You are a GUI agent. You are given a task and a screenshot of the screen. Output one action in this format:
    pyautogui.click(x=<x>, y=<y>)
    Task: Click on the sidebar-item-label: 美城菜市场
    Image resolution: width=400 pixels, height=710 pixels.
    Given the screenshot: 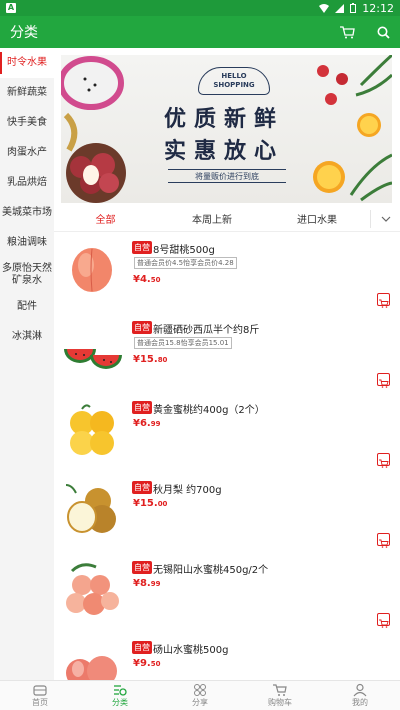 What is the action you would take?
    pyautogui.click(x=27, y=212)
    